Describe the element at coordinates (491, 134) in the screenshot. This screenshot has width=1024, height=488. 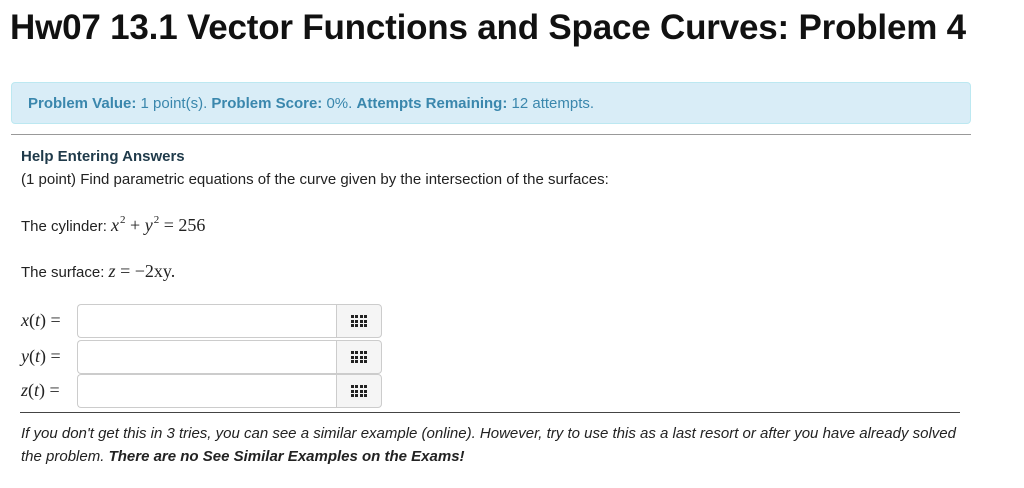
I see `divider-top` at that location.